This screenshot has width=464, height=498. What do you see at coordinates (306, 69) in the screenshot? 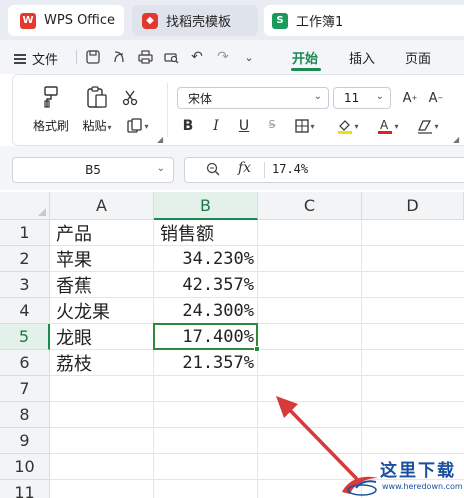
I see `active-tab-indicator` at bounding box center [306, 69].